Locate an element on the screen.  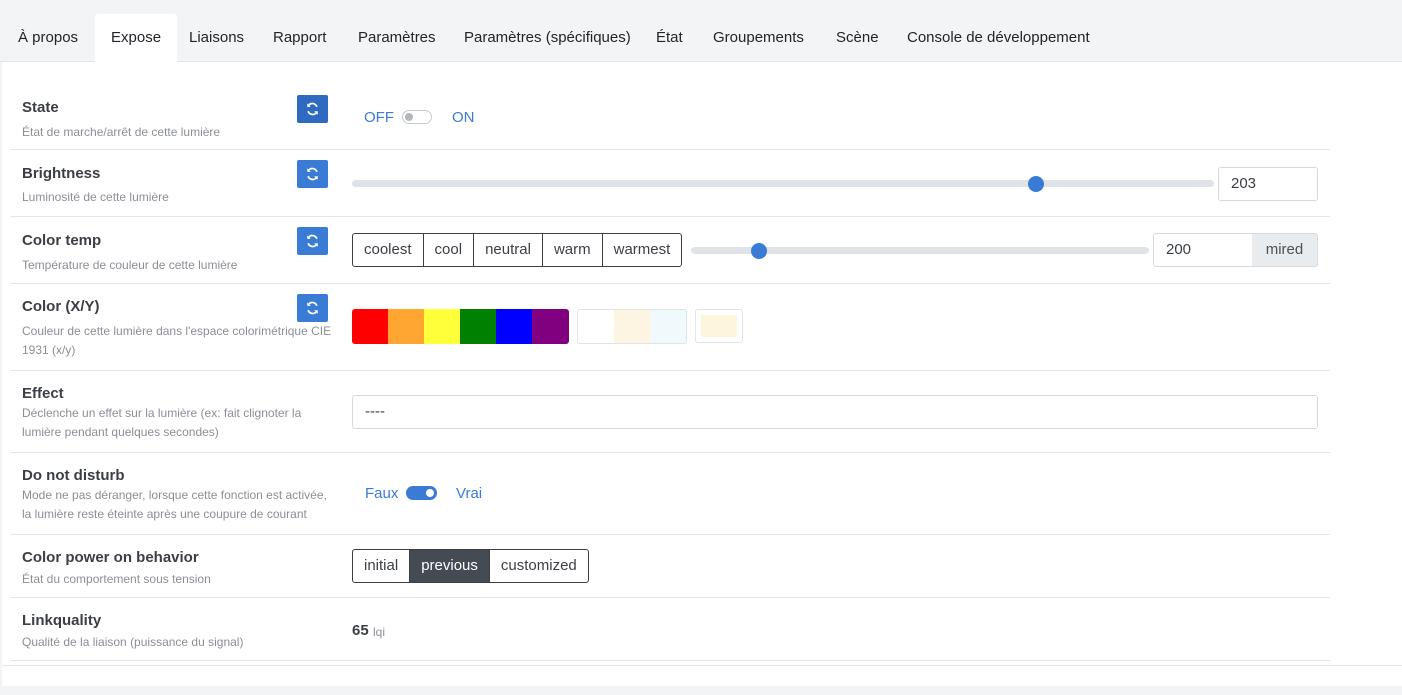
option-customized-button: customized is located at coordinates (539, 566).